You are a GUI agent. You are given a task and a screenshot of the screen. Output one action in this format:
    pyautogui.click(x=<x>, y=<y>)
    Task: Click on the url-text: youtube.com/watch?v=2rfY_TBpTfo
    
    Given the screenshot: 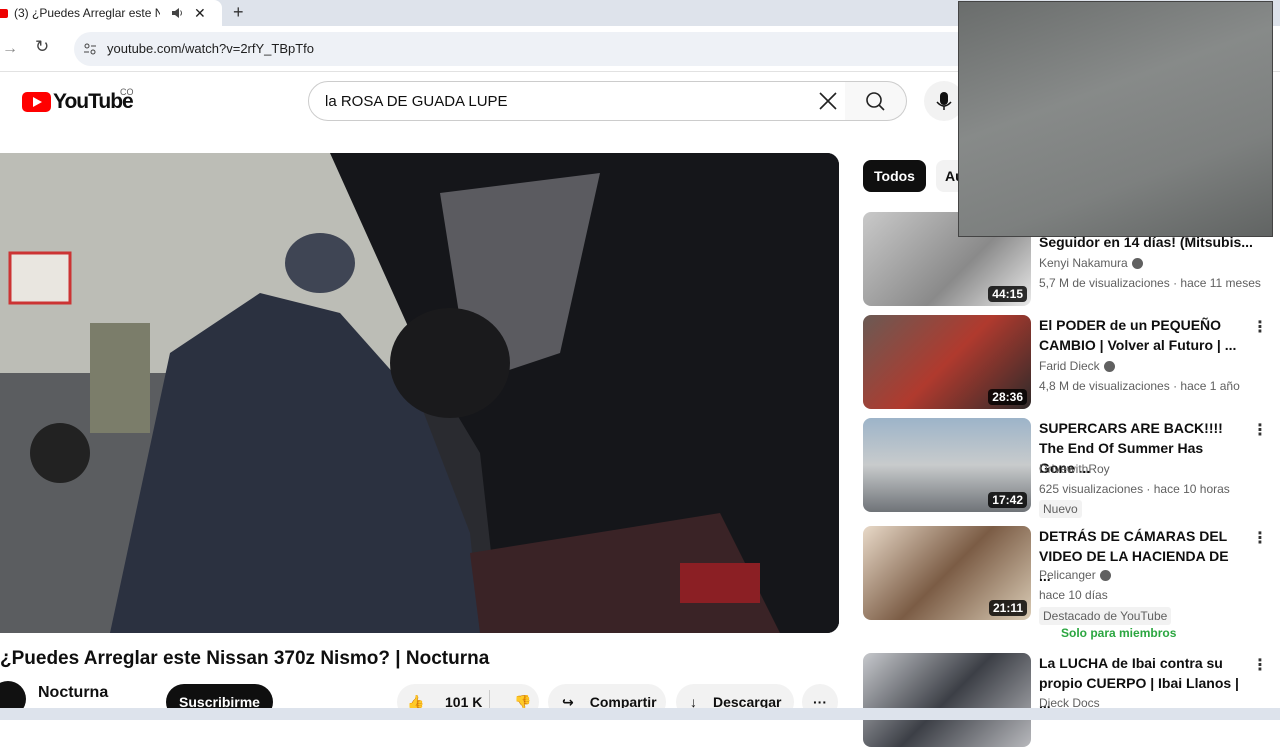 What is the action you would take?
    pyautogui.click(x=210, y=48)
    